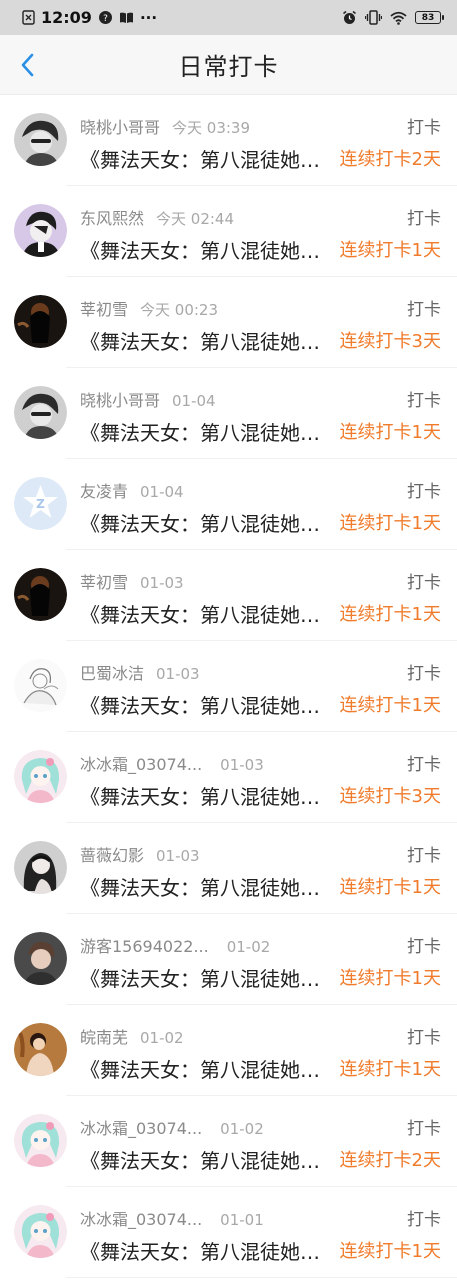 Image resolution: width=457 pixels, height=1280 pixels. What do you see at coordinates (112, 218) in the screenshot?
I see `user-name: 东风熙然` at bounding box center [112, 218].